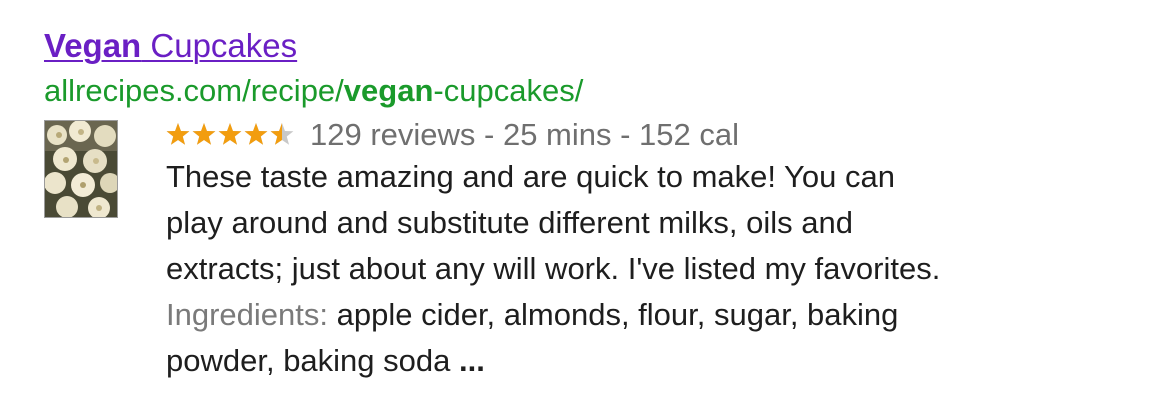 Image resolution: width=1152 pixels, height=419 pixels. I want to click on cupcakes-thumbnail, so click(81, 169).